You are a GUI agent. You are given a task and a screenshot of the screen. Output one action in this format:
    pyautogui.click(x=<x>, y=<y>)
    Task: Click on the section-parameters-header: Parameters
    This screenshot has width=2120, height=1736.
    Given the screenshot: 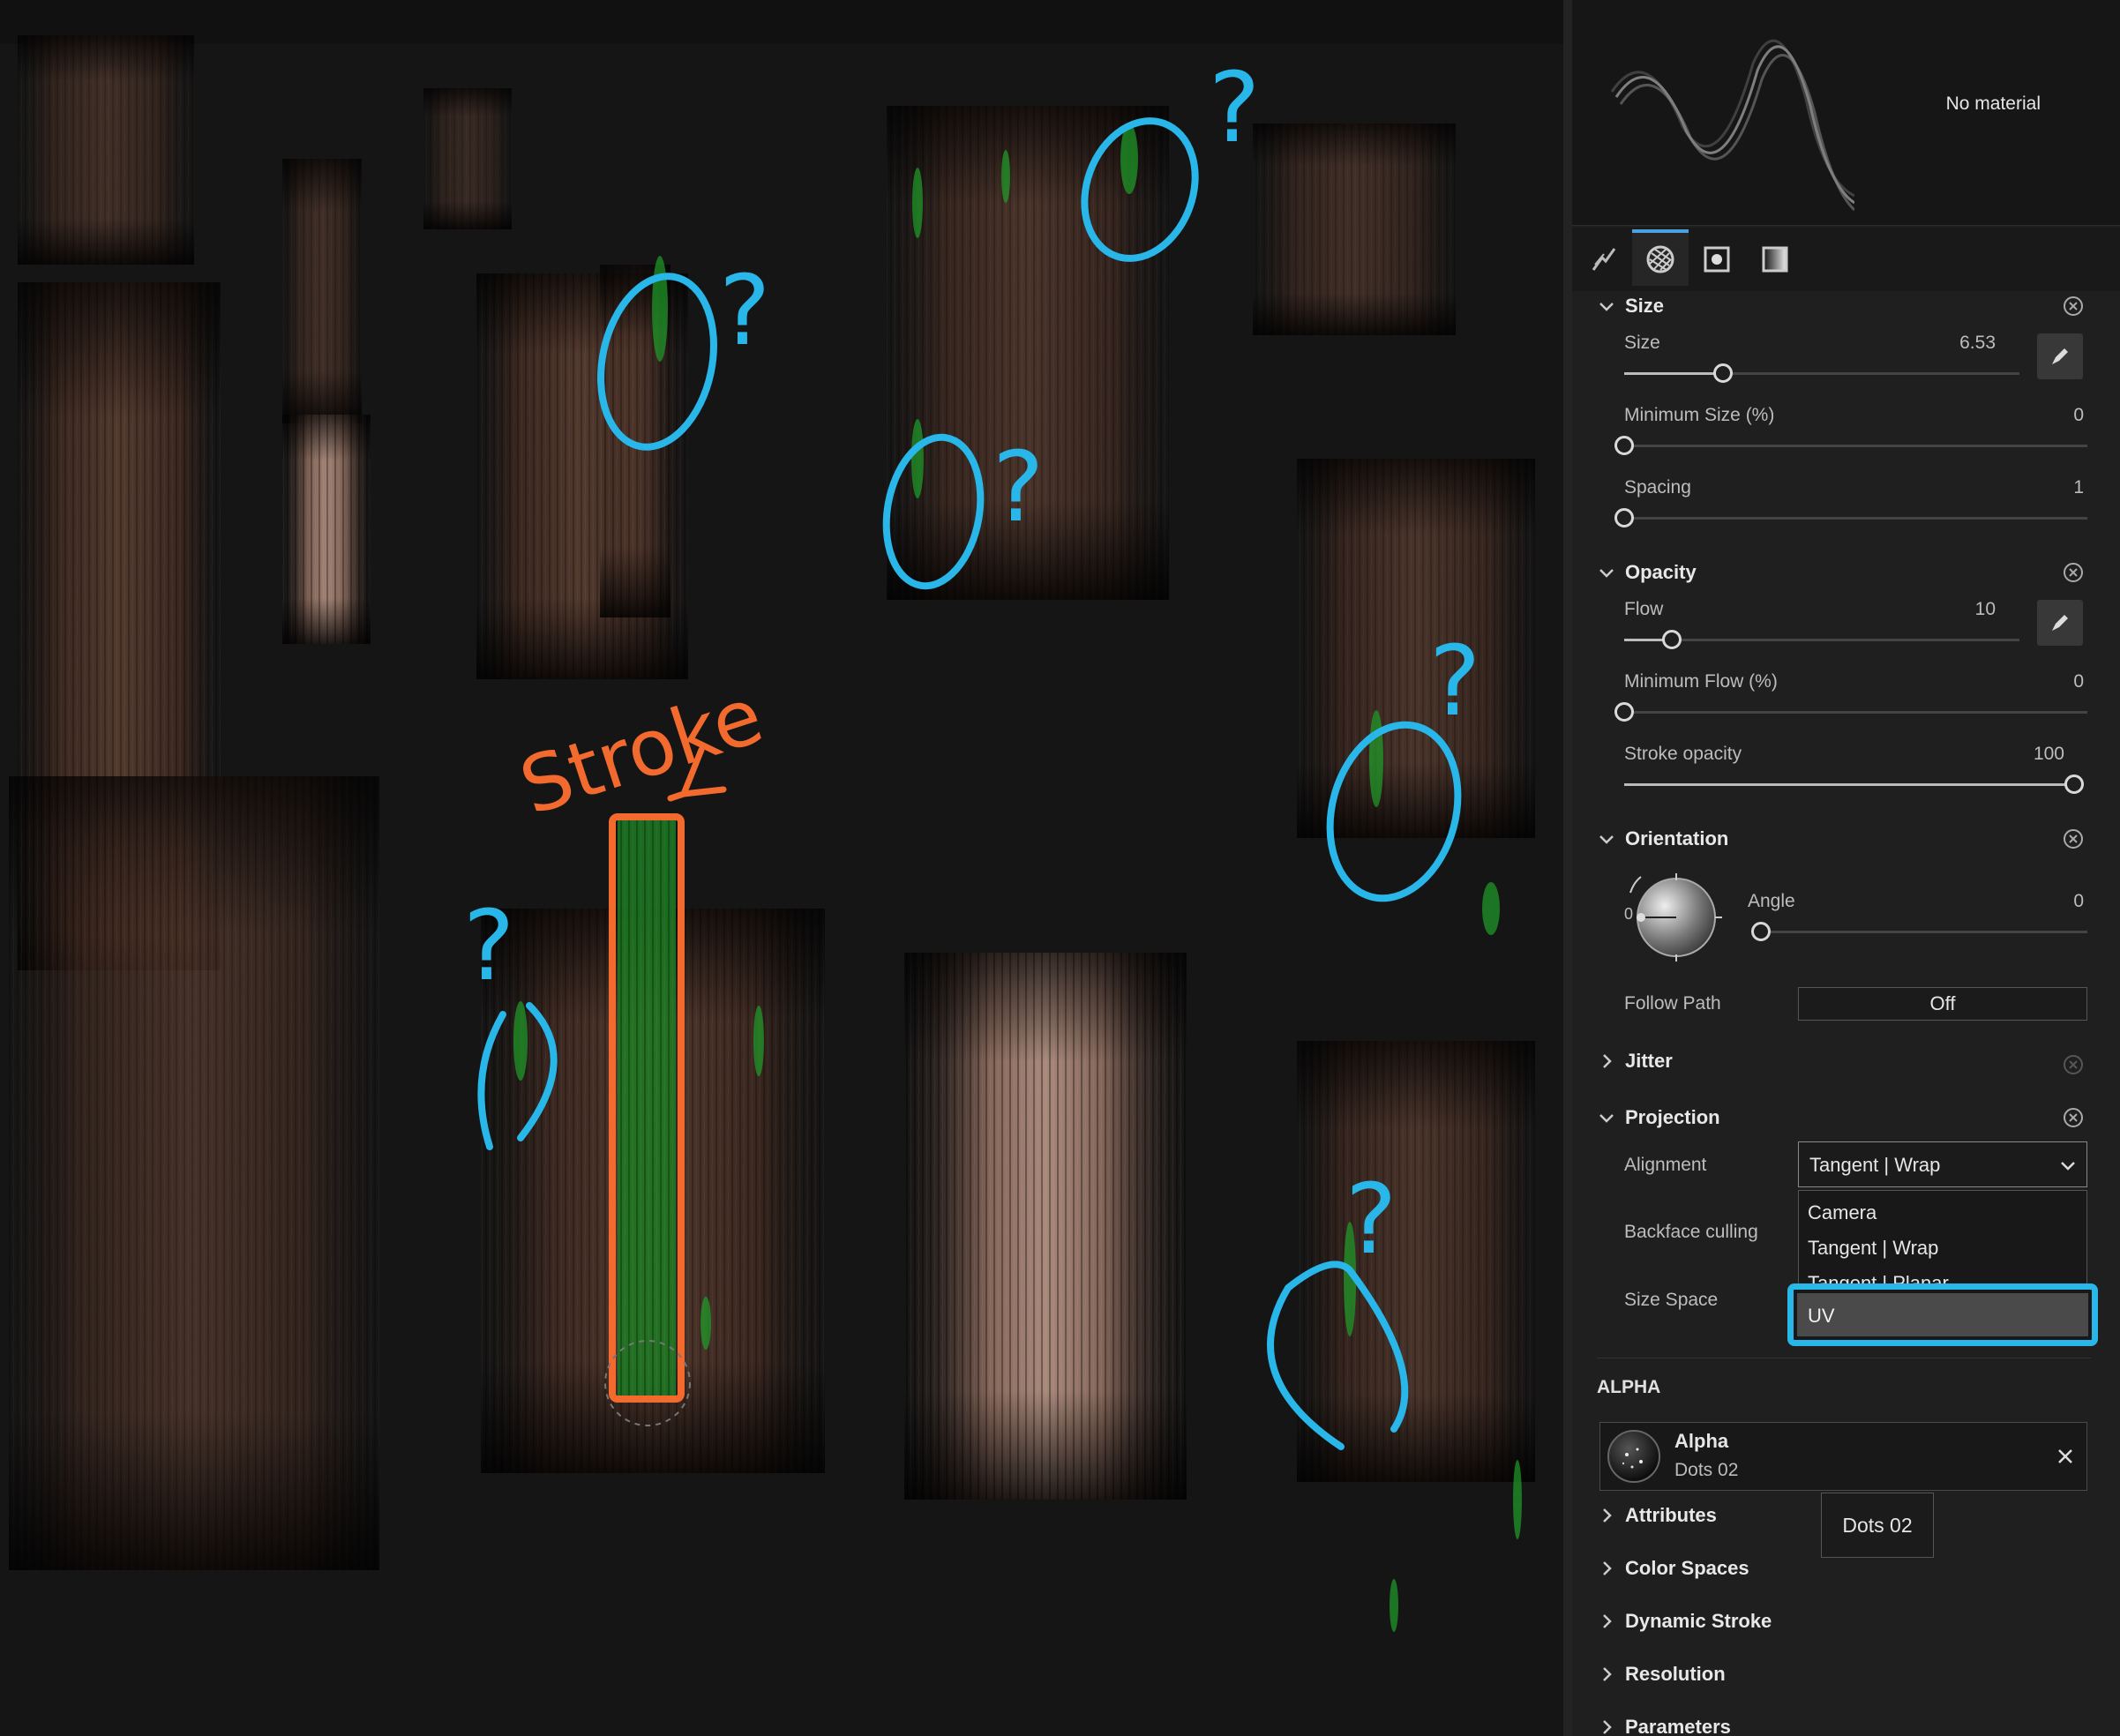 What is the action you would take?
    pyautogui.click(x=1664, y=1726)
    